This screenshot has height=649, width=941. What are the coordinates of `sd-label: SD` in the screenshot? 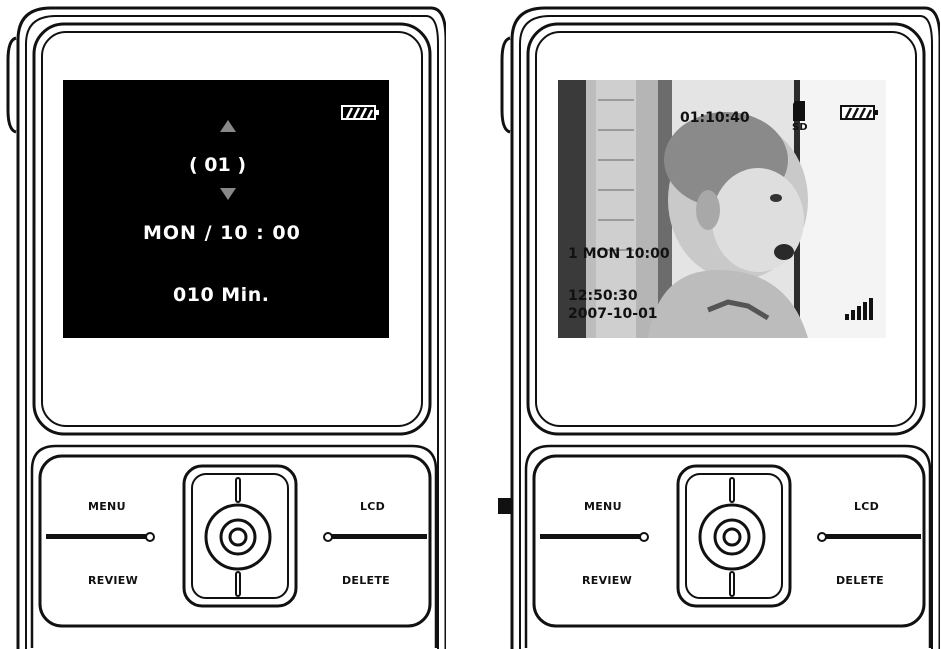 It's located at (800, 127).